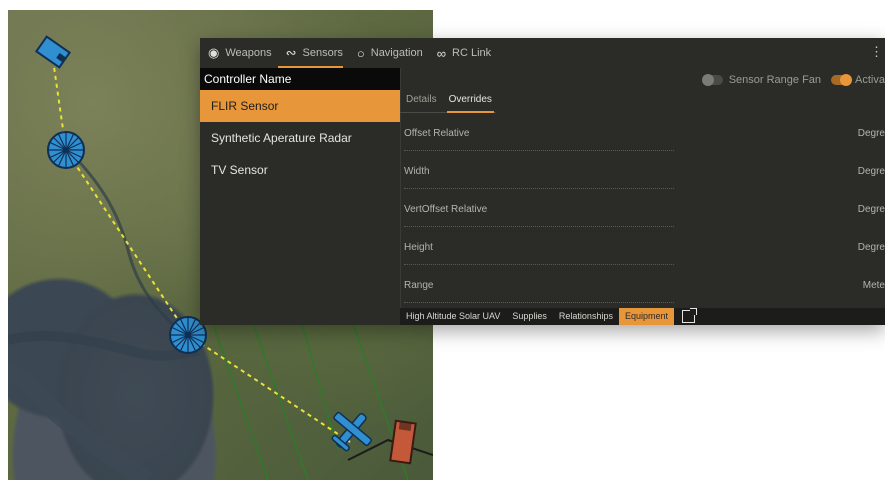 Image resolution: width=885 pixels, height=480 pixels. Describe the element at coordinates (470, 101) in the screenshot. I see `subtab-overrides: Overrides` at that location.